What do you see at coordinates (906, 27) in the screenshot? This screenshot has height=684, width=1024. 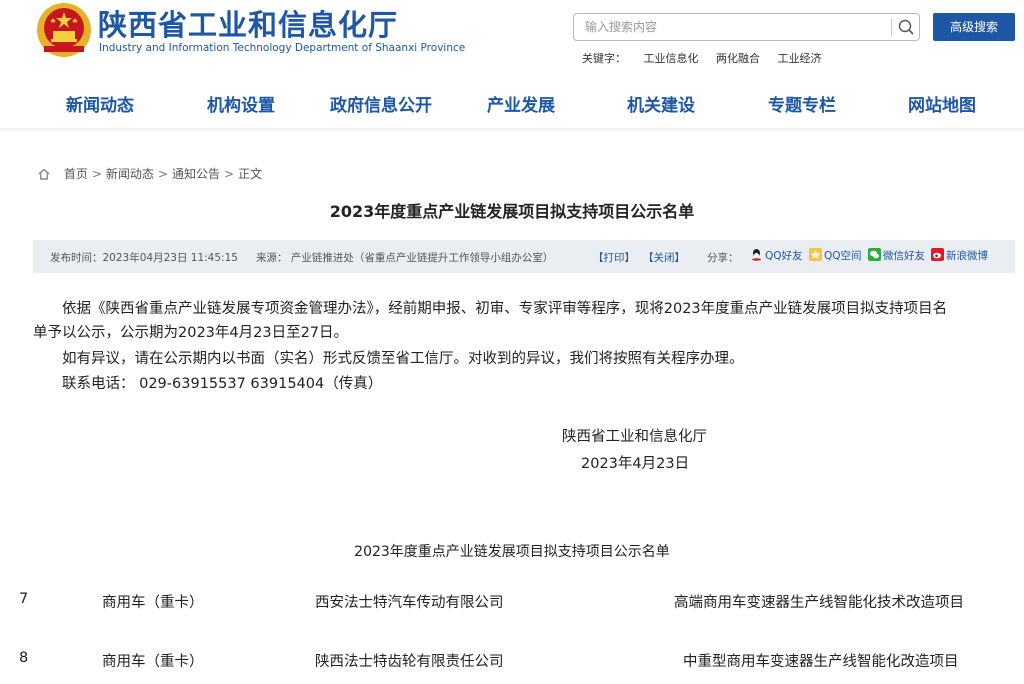 I see `search-icon` at bounding box center [906, 27].